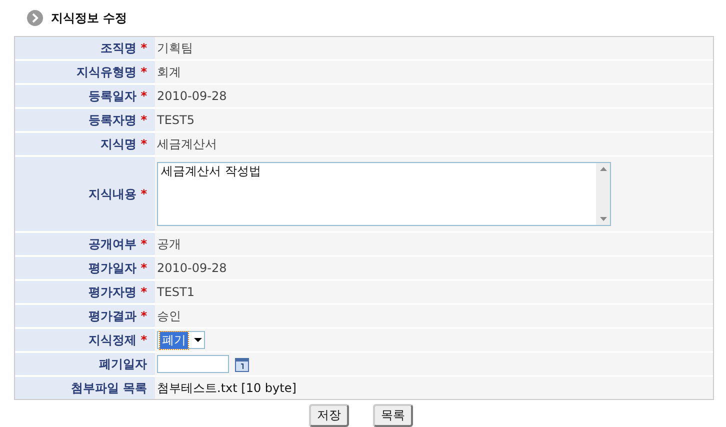 The height and width of the screenshot is (427, 726). What do you see at coordinates (175, 120) in the screenshot?
I see `field-value: TEST5` at bounding box center [175, 120].